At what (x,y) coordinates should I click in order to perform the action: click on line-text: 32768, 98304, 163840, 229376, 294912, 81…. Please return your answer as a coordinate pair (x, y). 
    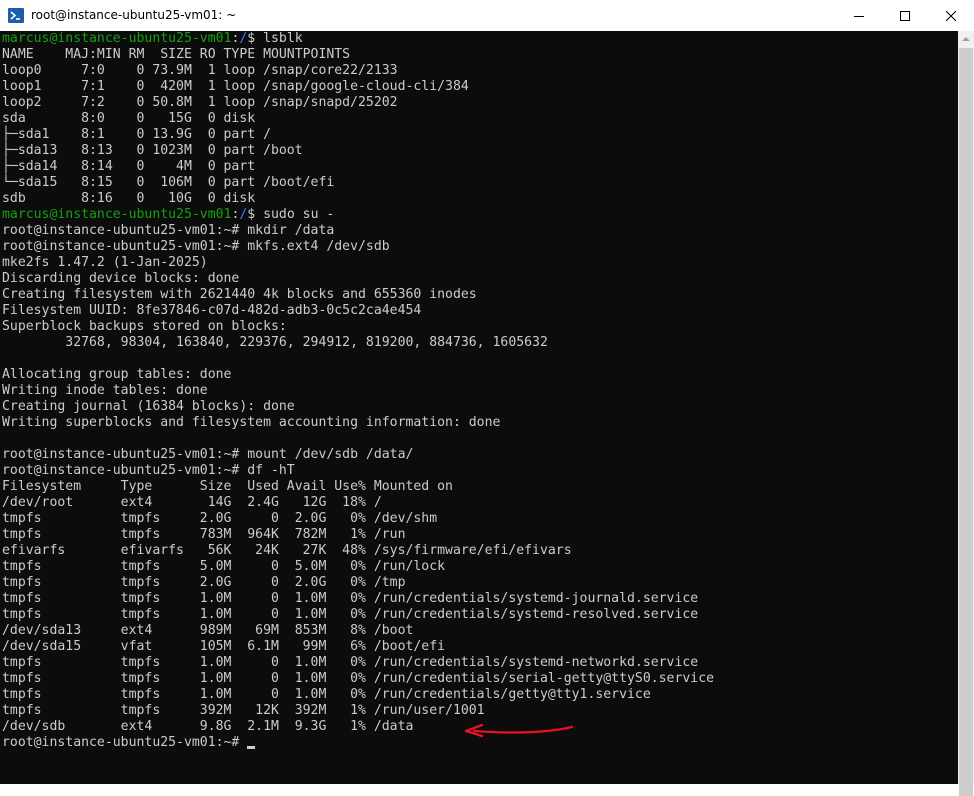
    Looking at the image, I should click on (275, 342).